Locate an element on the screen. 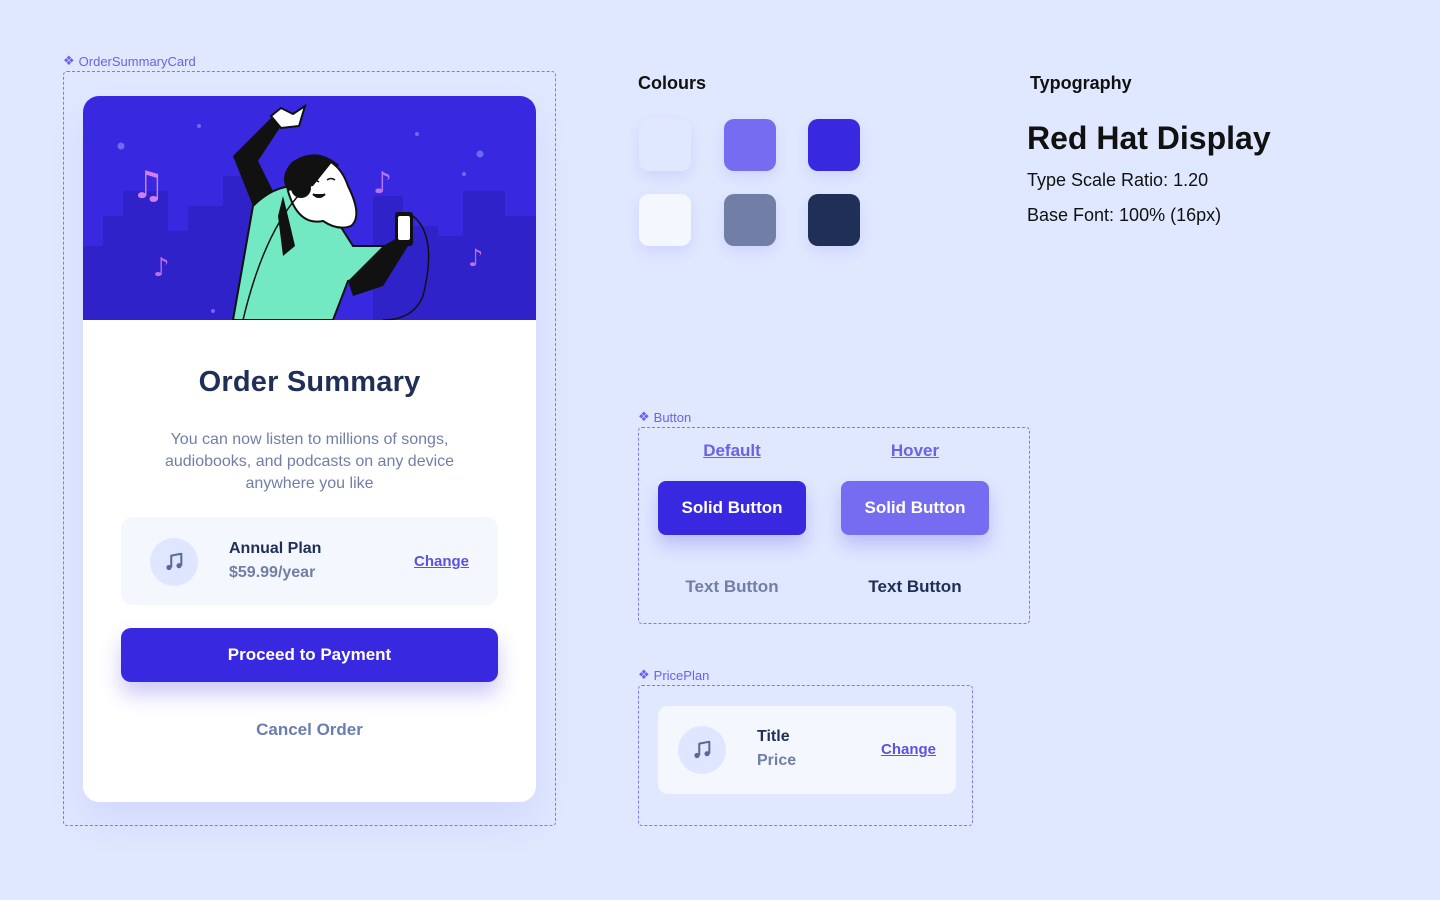  order-summary-card-frame-label: ❖ OrderSummaryCard is located at coordinates (129, 61).